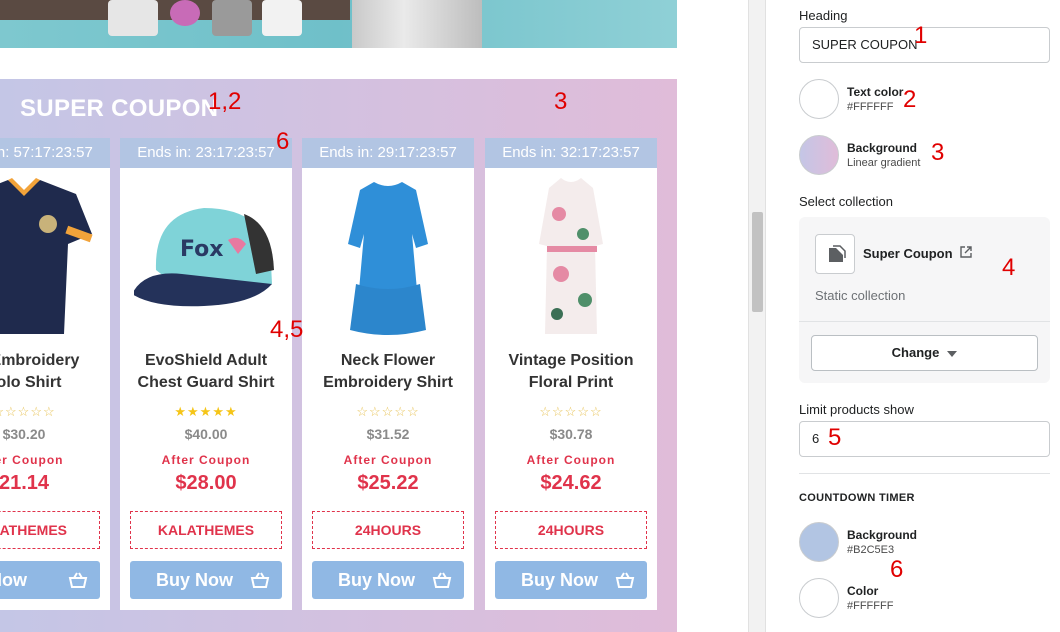  What do you see at coordinates (206, 153) in the screenshot?
I see `countdown-timer: Ends in: 23:17:23:57` at bounding box center [206, 153].